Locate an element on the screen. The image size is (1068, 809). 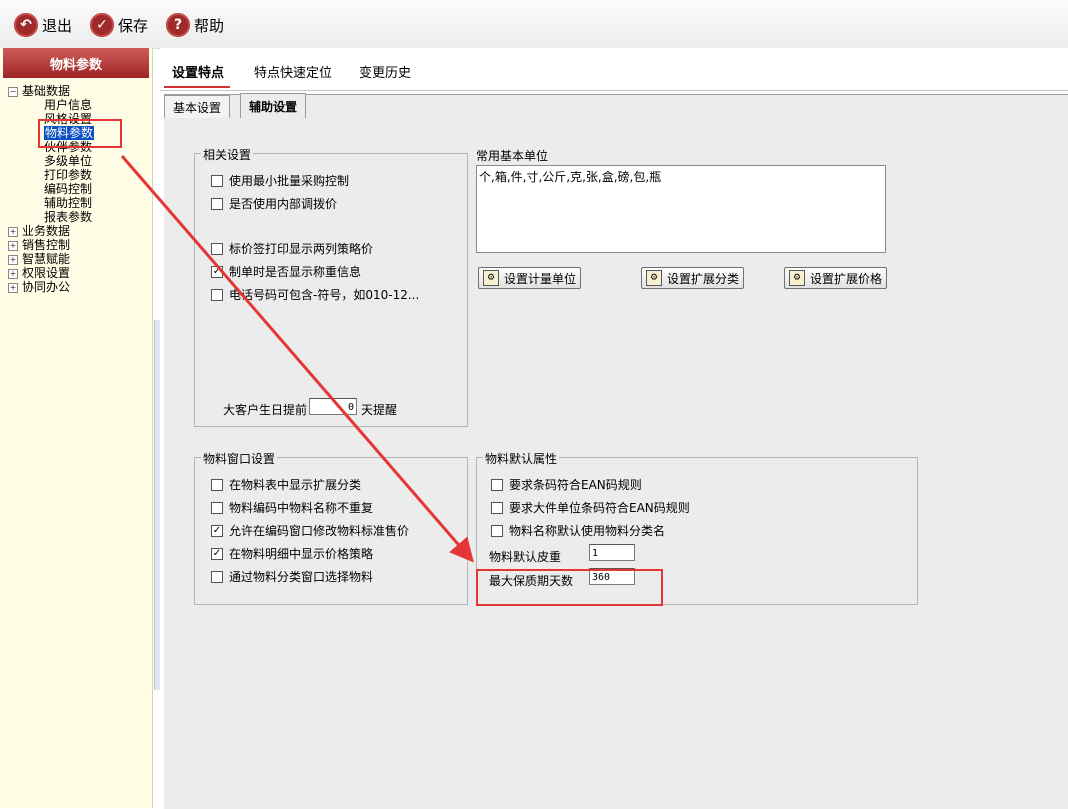
checkbox-edit-std-price: ✓ 允许在编码窗口修改物料标准售价 is located at coordinates (310, 530).